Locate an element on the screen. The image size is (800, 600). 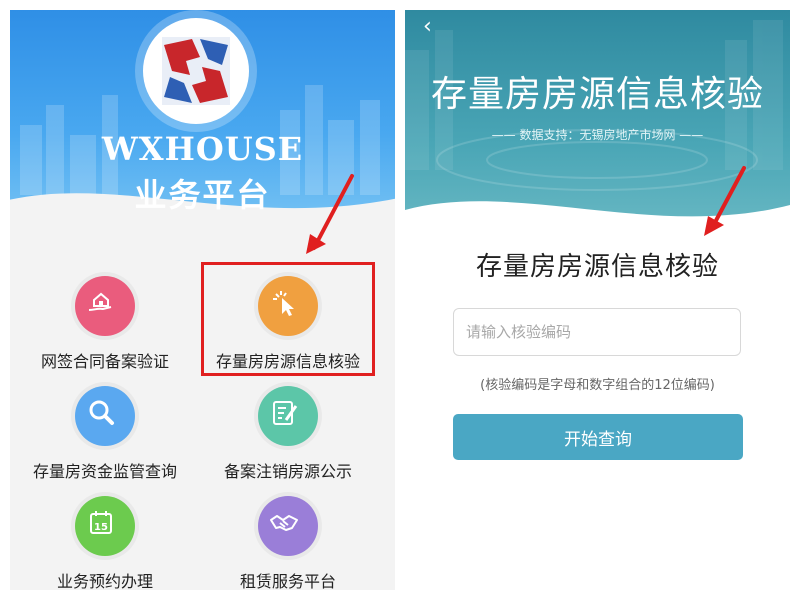
menu-fund-supervision: 存量房资金监管查询 is located at coordinates (105, 432).